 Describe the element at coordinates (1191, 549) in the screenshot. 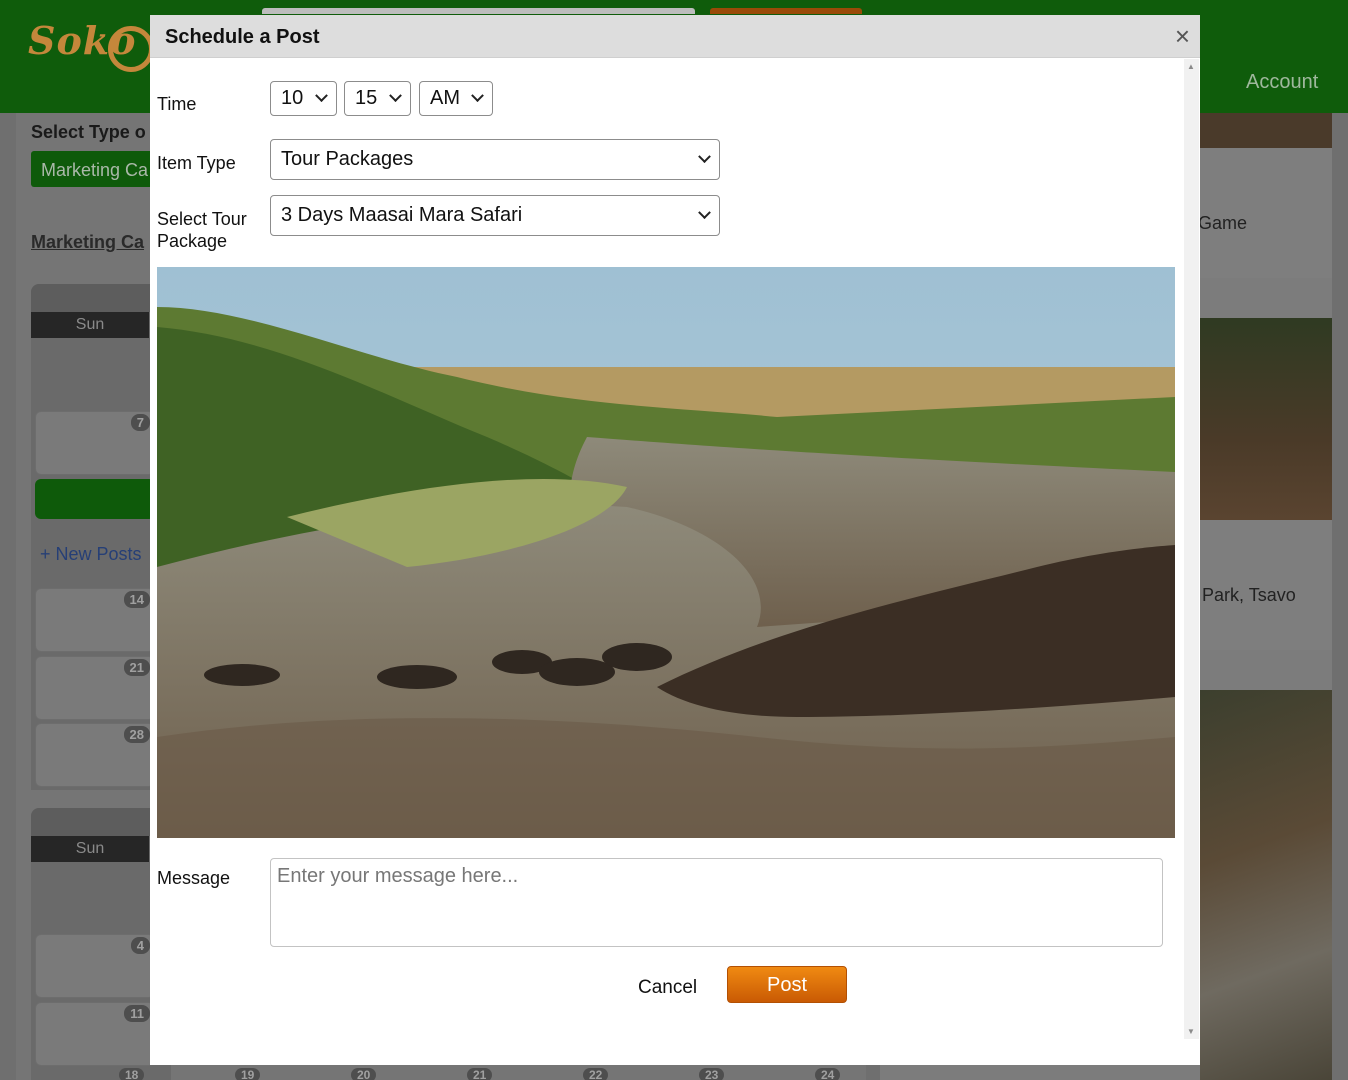

I see `modal-scrollbar: ▲ ▼` at that location.